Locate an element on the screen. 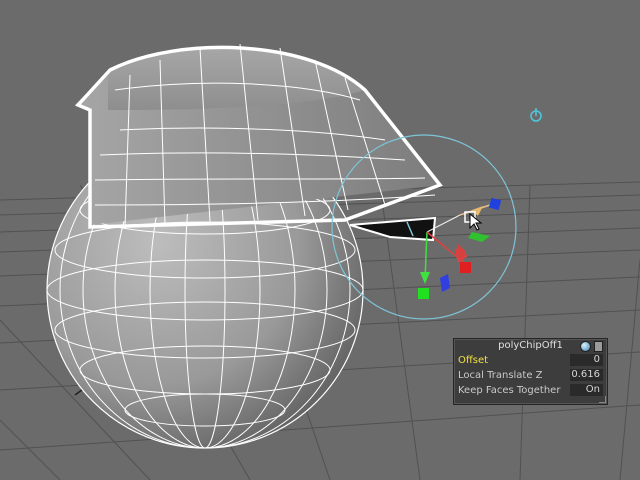 This screenshot has width=640, height=480. attr-row-local-translate-z: Local Translate Z 0.616 is located at coordinates (530, 375).